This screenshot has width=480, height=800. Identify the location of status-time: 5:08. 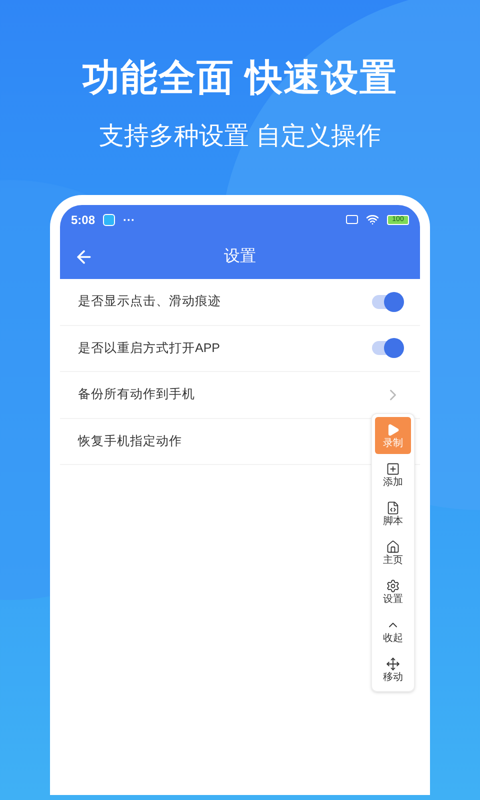
(83, 220).